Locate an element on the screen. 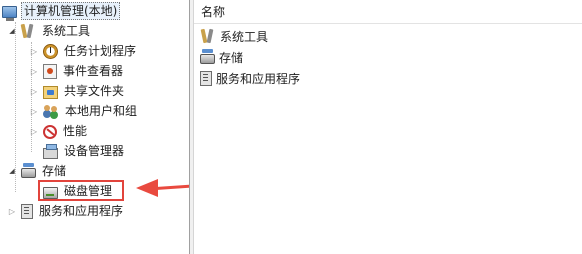 The width and height of the screenshot is (582, 254). tree-item-storage: 存储 is located at coordinates (37, 171).